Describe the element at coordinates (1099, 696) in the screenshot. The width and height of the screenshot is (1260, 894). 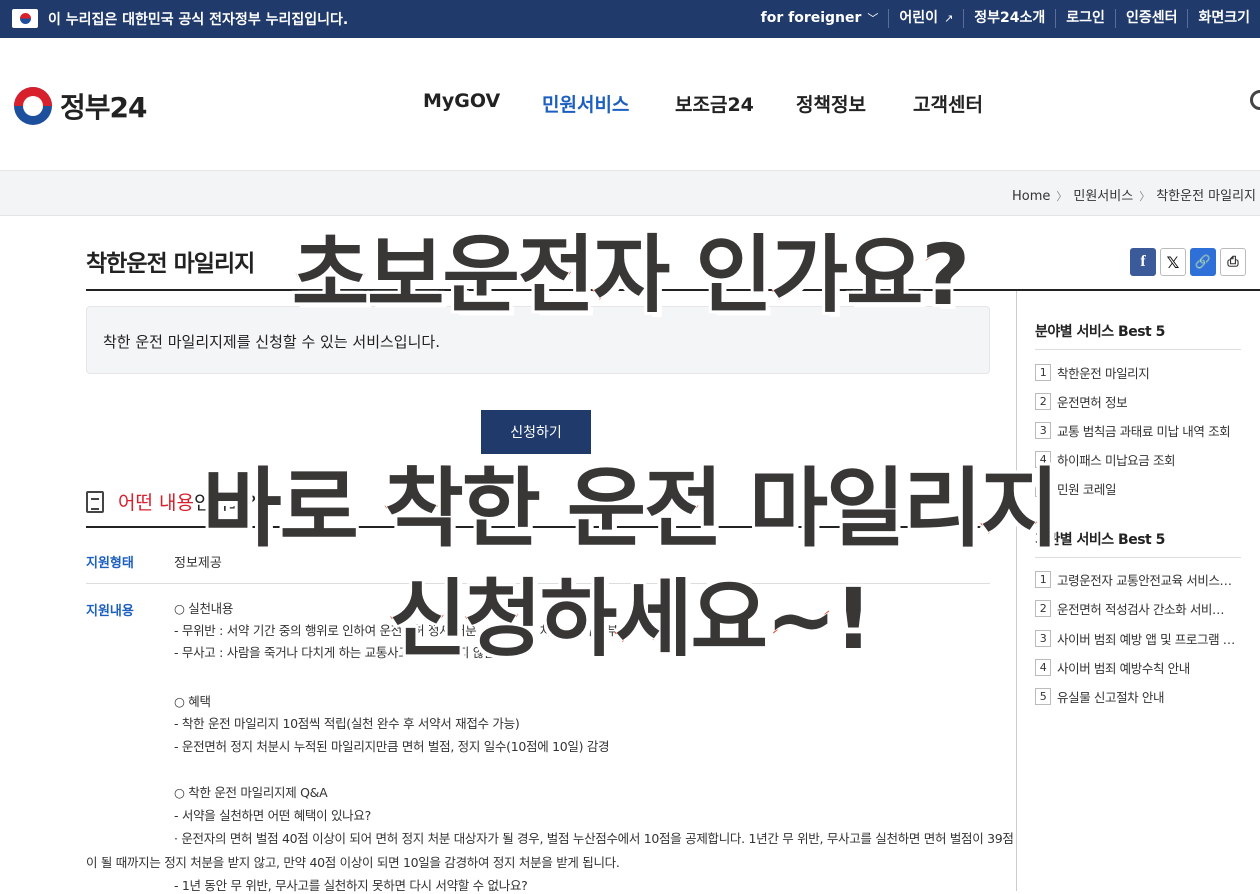
I see `agency-best-item: 5 유실물 신고절차 안내` at that location.